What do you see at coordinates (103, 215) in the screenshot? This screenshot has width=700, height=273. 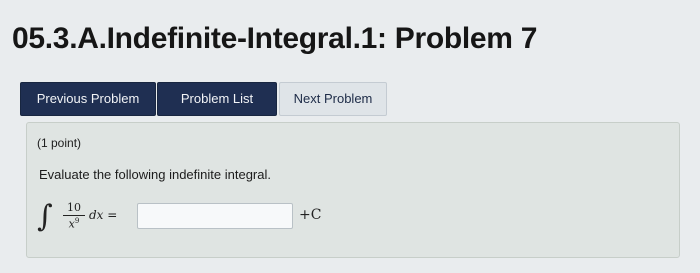 I see `differential-label: dx =` at bounding box center [103, 215].